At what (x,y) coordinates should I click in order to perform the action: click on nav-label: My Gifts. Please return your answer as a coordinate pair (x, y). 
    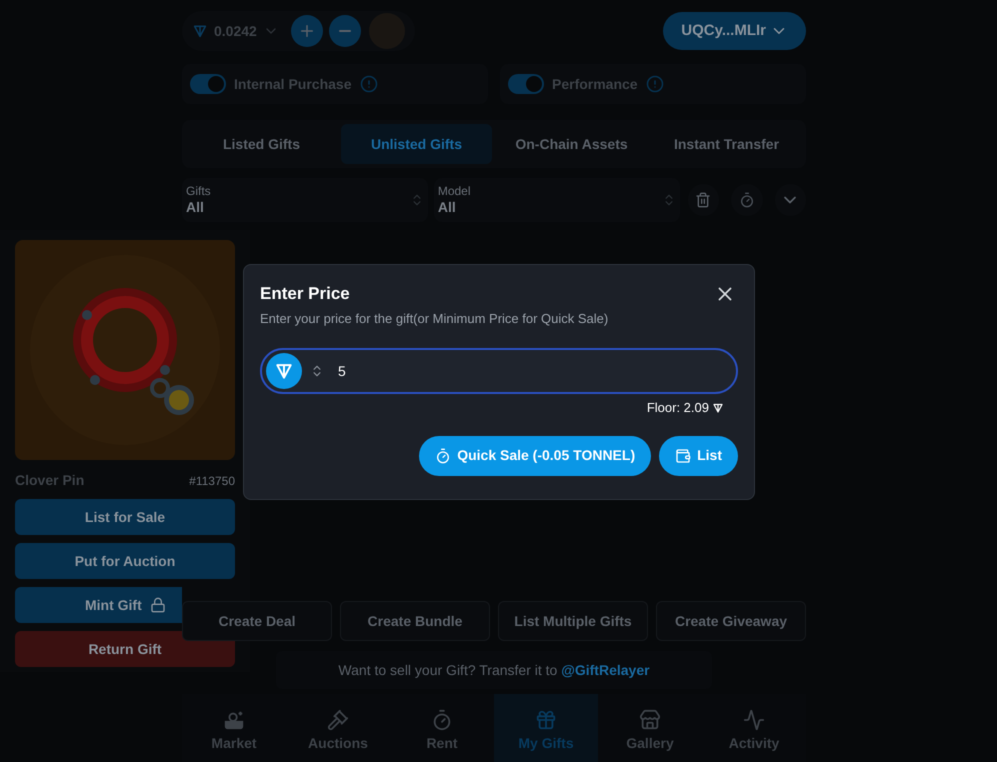
    Looking at the image, I should click on (546, 743).